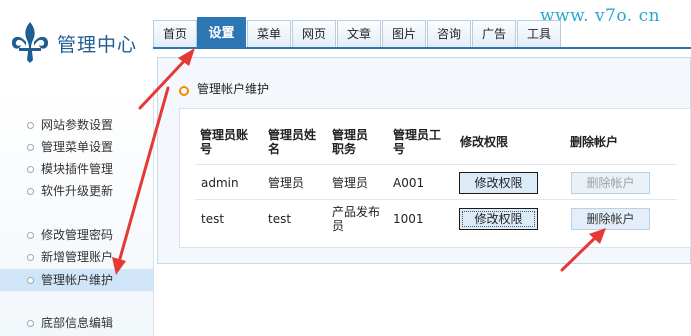 Image resolution: width=691 pixels, height=336 pixels. Describe the element at coordinates (449, 33) in the screenshot. I see `tab-consult: 咨询` at that location.